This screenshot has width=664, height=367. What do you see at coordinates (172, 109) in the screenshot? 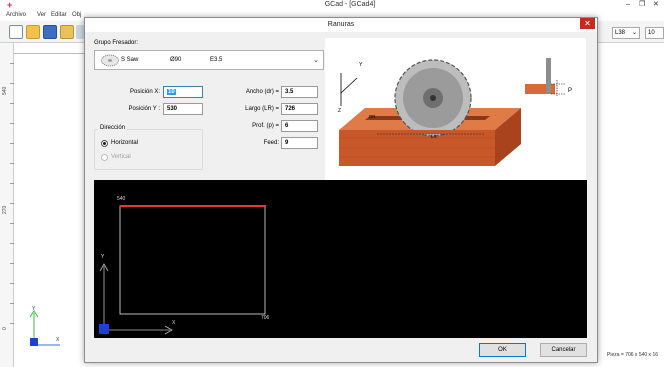
I see `pos-y-value: 530` at bounding box center [172, 109].